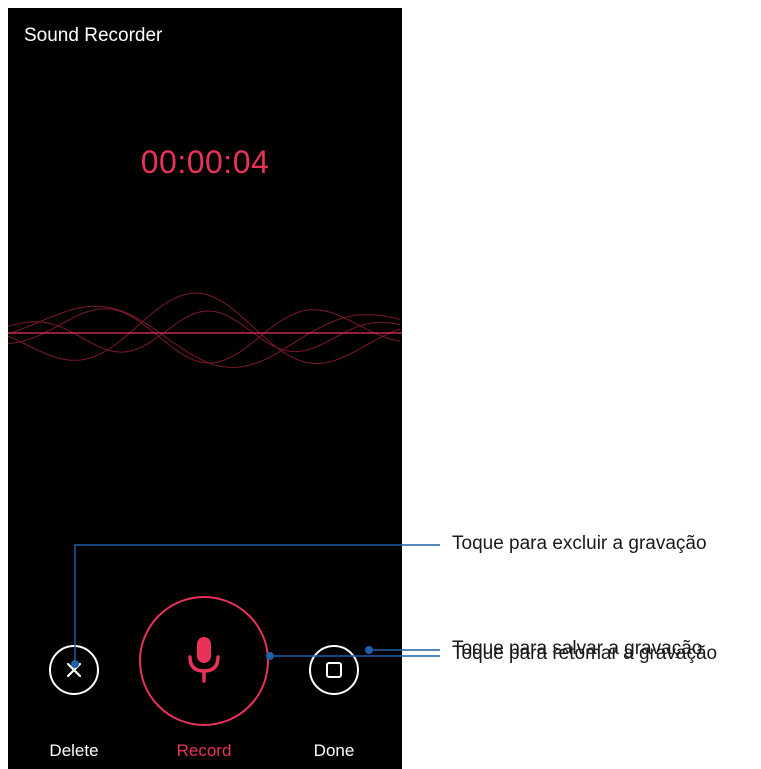 Image resolution: width=761 pixels, height=769 pixels. I want to click on microphone-icon, so click(204, 660).